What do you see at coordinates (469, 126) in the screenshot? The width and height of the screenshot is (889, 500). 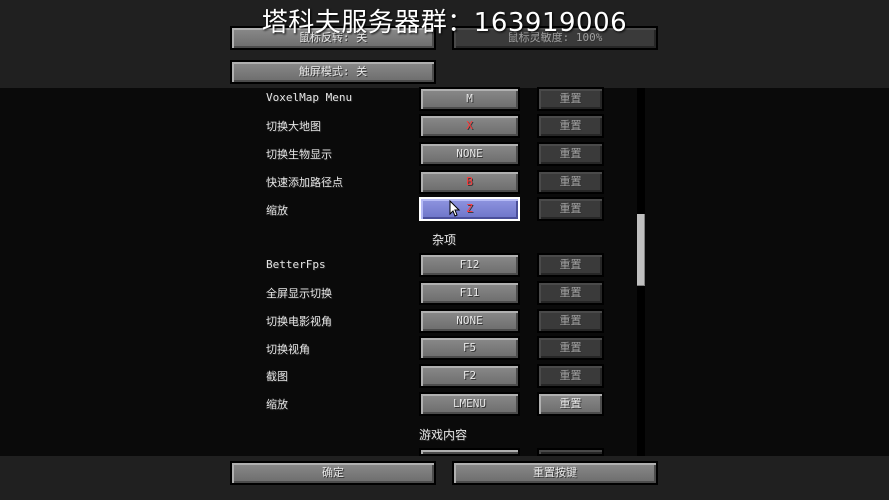 I see `keybind-button-toggle-fullmap: X` at bounding box center [469, 126].